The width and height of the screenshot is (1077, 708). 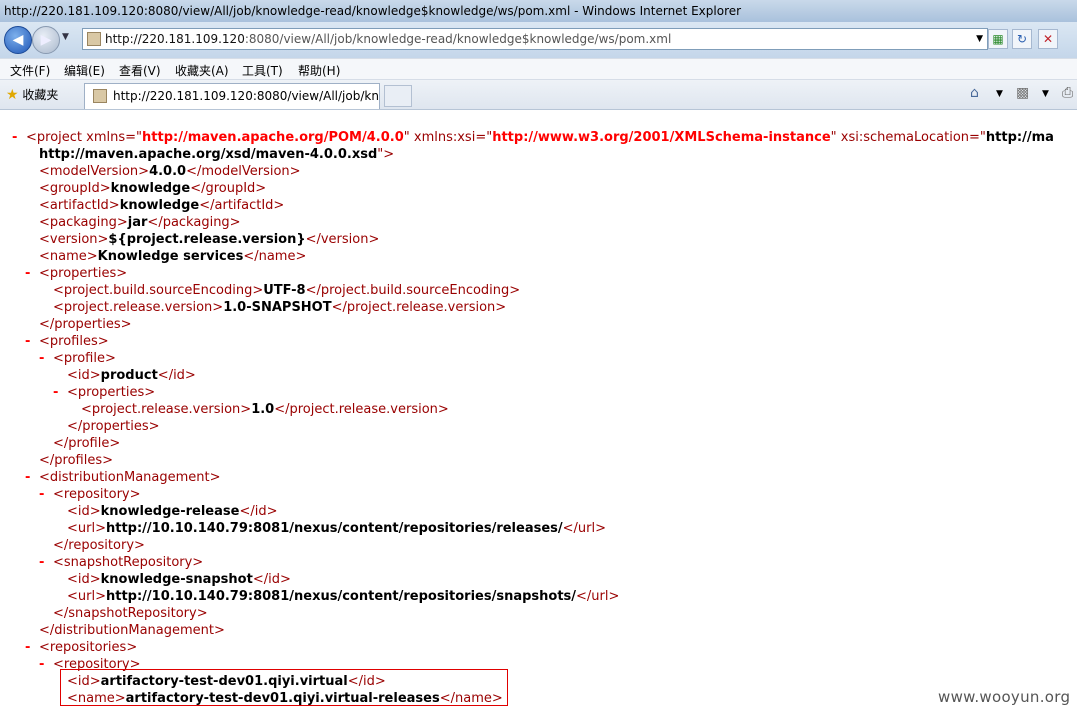 I want to click on close-icon: ✕, so click(x=1048, y=39).